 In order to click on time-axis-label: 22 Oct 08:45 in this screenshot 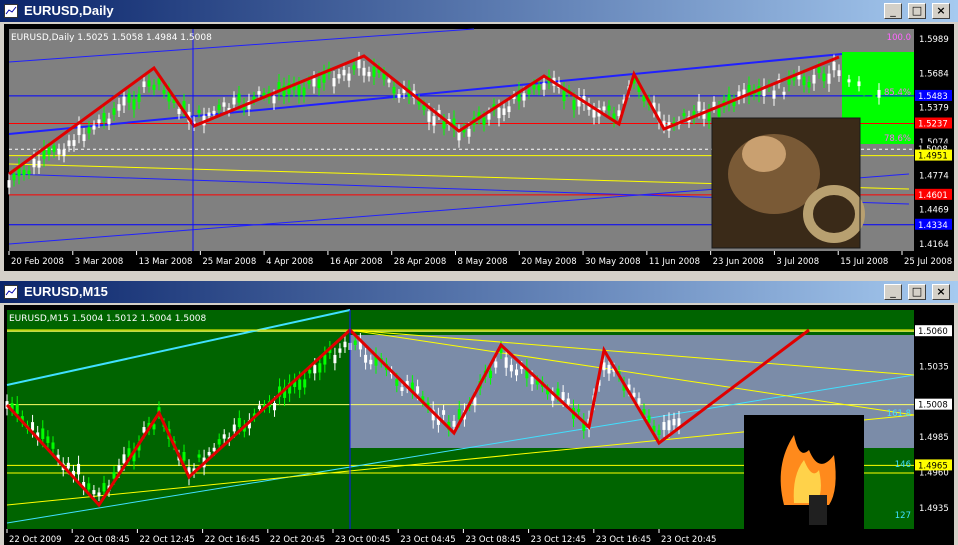, I will do `click(101, 540)`.